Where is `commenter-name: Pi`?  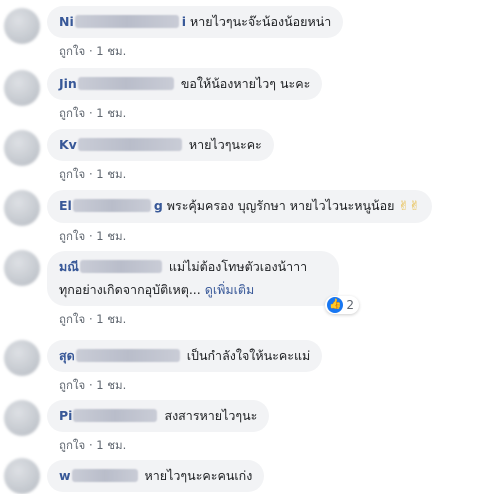 commenter-name: Pi is located at coordinates (109, 415).